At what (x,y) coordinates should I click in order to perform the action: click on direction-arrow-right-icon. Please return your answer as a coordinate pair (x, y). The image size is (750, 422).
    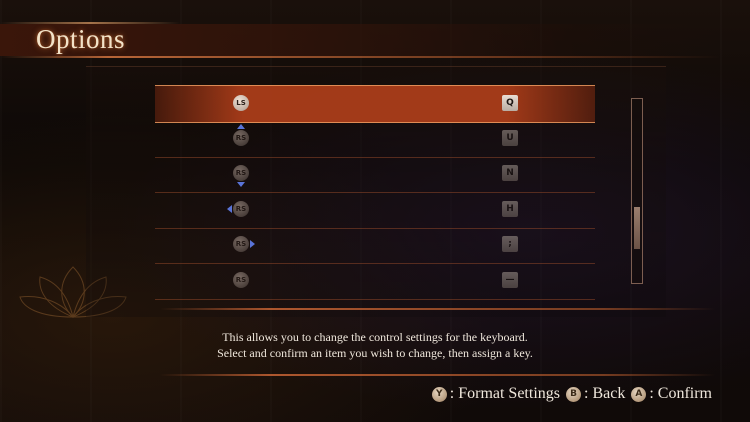
    Looking at the image, I should click on (252, 244).